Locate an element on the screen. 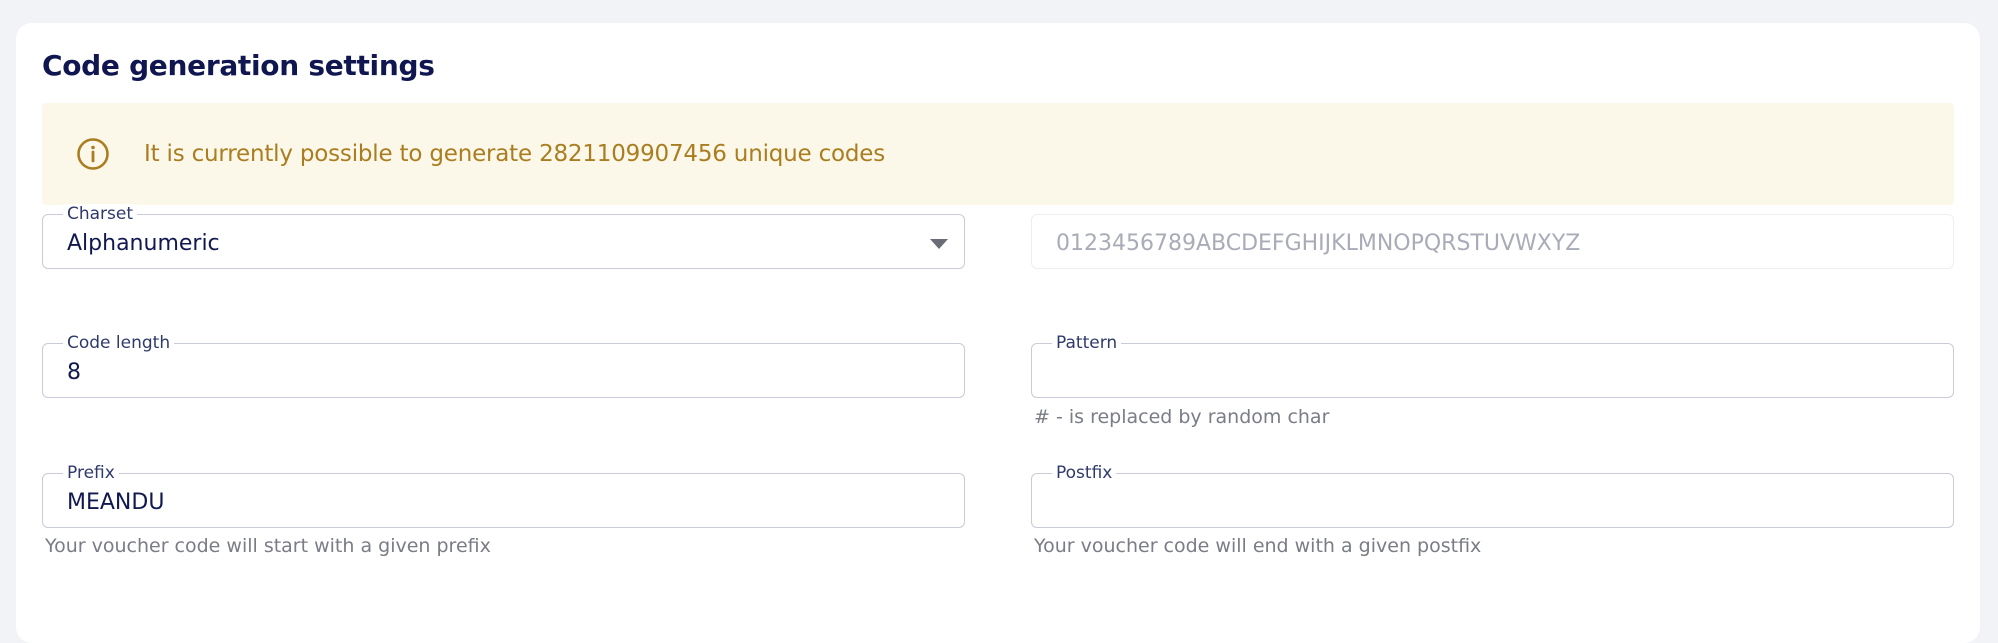 This screenshot has height=643, width=1998. charset-preview-value: 0123456789ABCDEFGHIJKLMNOPQRSTUVWXYZ is located at coordinates (1318, 243).